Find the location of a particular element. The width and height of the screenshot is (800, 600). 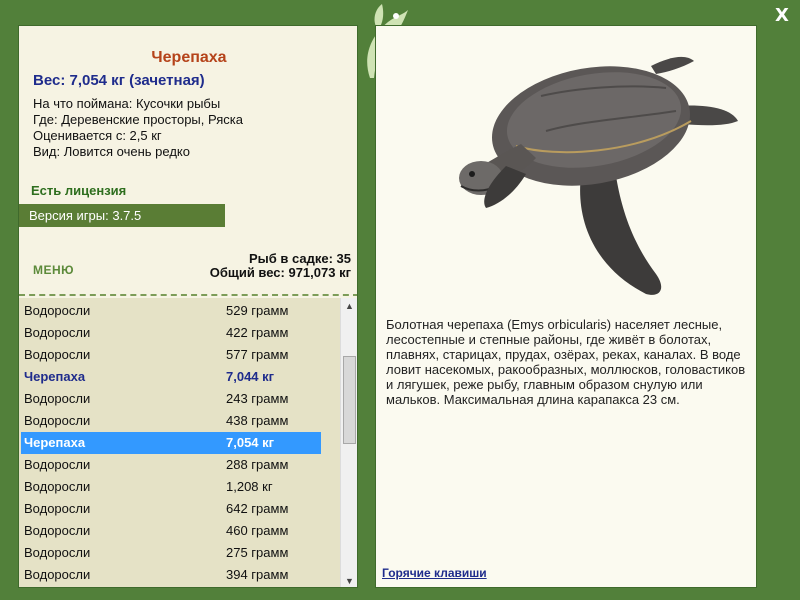

version-bar: Версия игры: 3.7.5 is located at coordinates (122, 215).